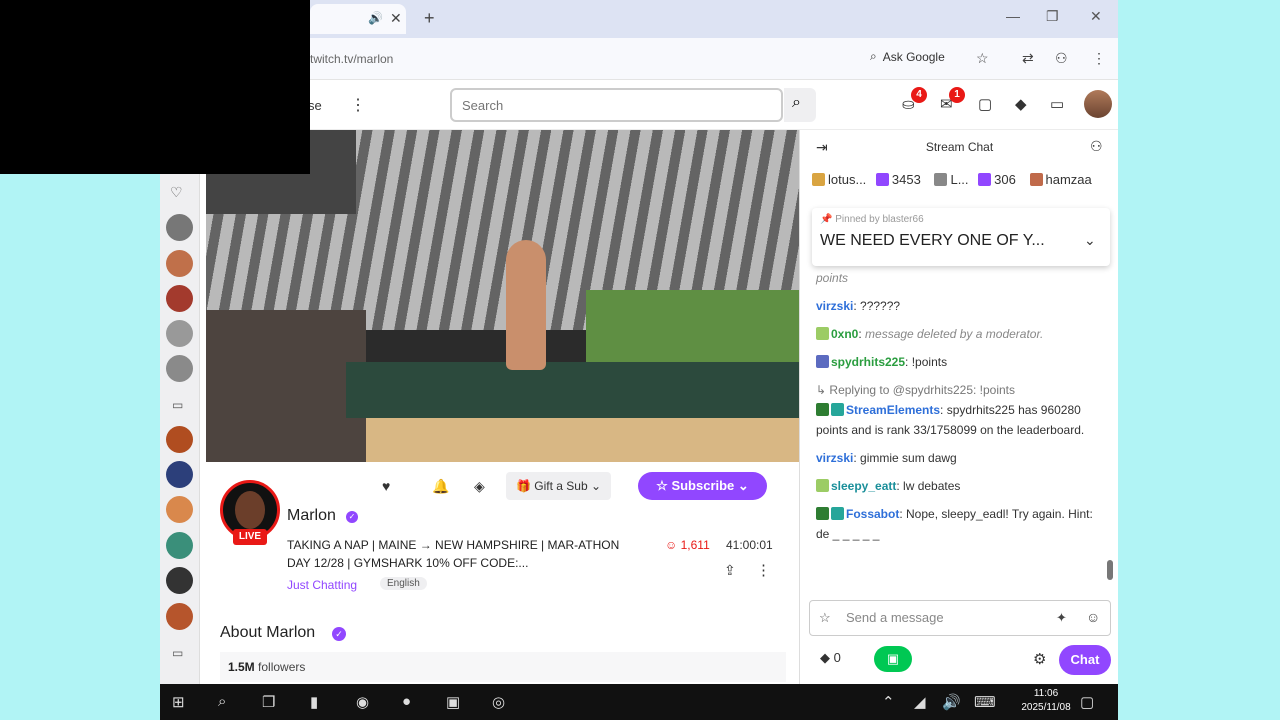 The height and width of the screenshot is (720, 1280). I want to click on chrome-icon: ◎, so click(498, 702).